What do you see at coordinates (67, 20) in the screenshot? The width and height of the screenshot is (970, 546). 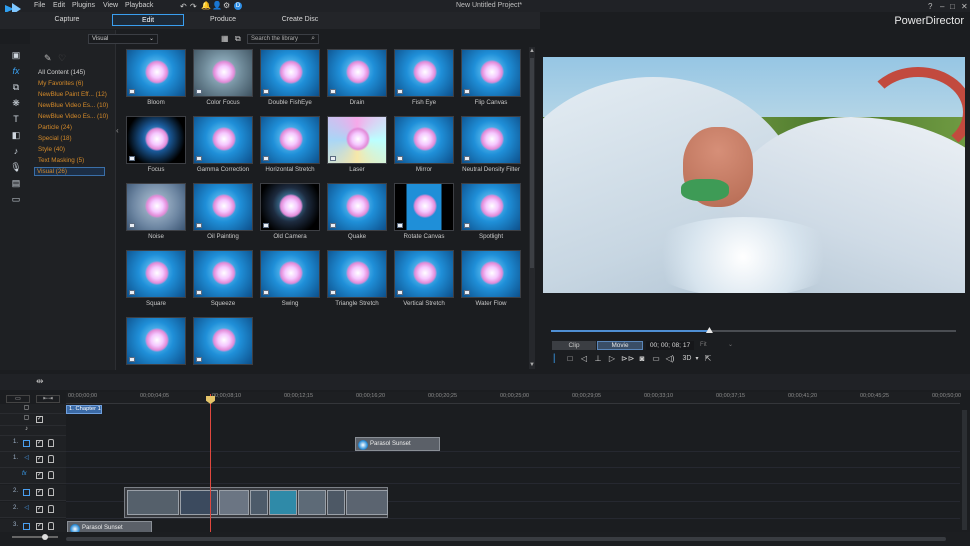 I see `tab-capture: Capture` at bounding box center [67, 20].